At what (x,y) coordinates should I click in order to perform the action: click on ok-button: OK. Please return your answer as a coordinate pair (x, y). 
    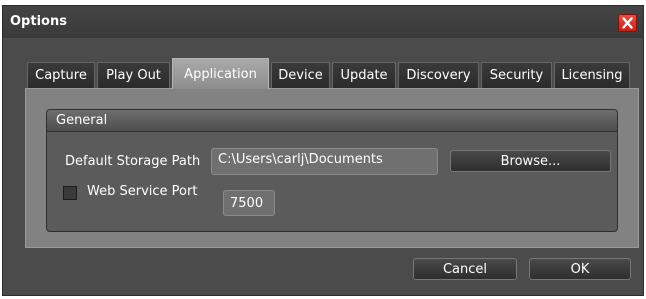
    Looking at the image, I should click on (580, 269).